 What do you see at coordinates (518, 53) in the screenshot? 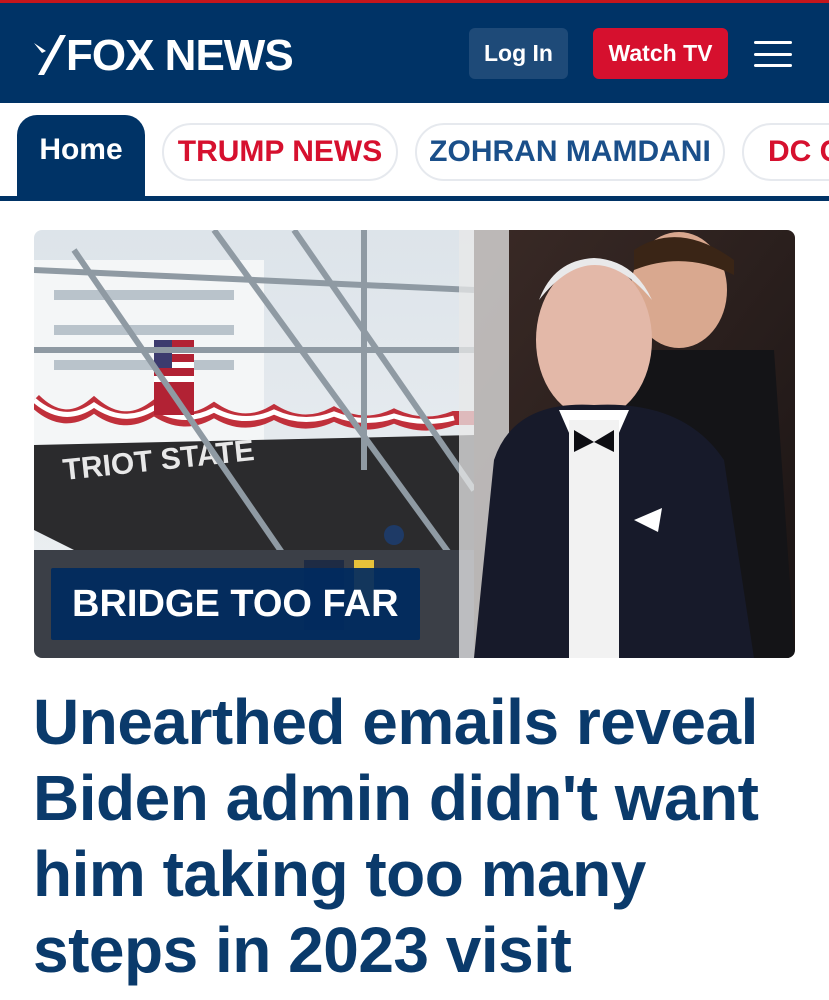
I see `login-button: Log In` at bounding box center [518, 53].